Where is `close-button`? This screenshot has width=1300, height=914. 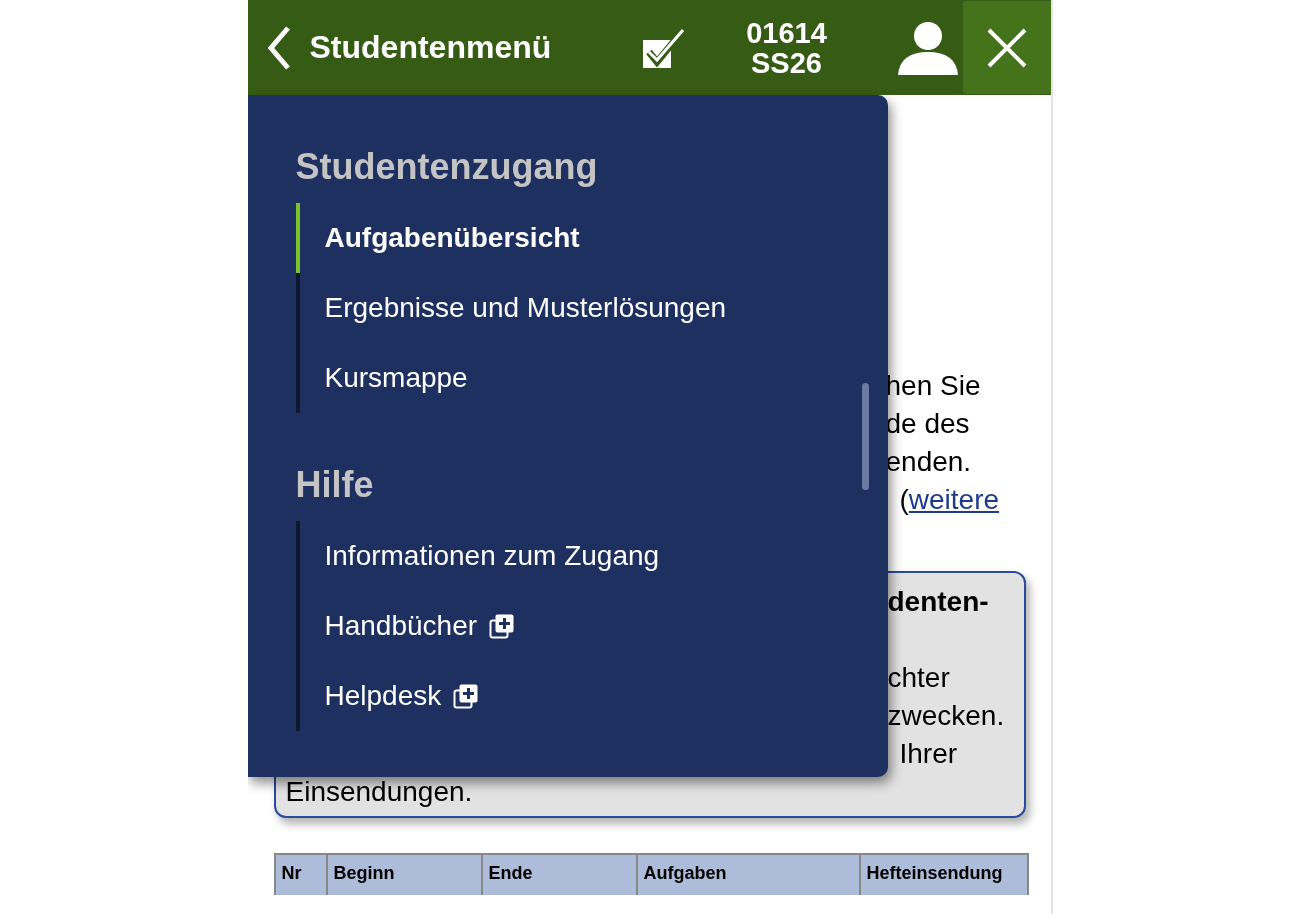
close-button is located at coordinates (1006, 47).